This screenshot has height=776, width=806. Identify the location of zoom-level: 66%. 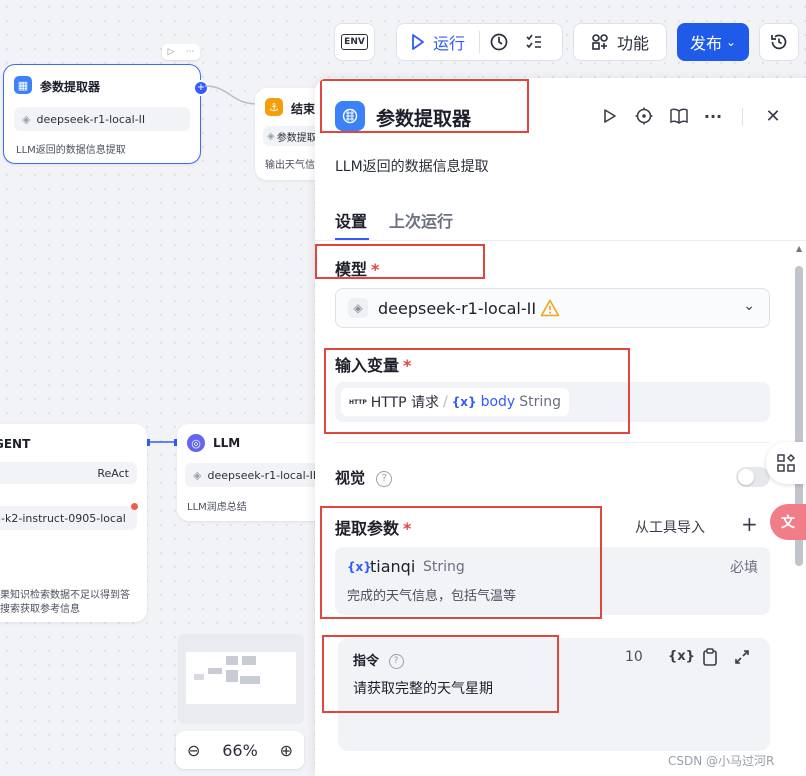
(240, 750).